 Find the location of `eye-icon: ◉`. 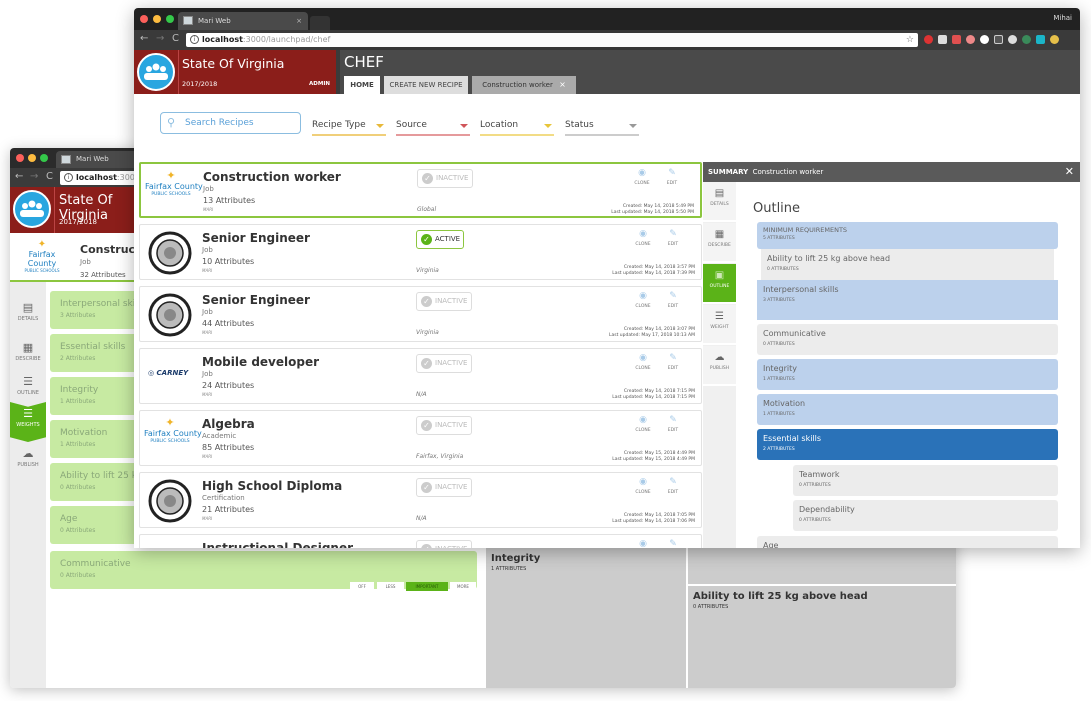

eye-icon: ◉ is located at coordinates (643, 482).